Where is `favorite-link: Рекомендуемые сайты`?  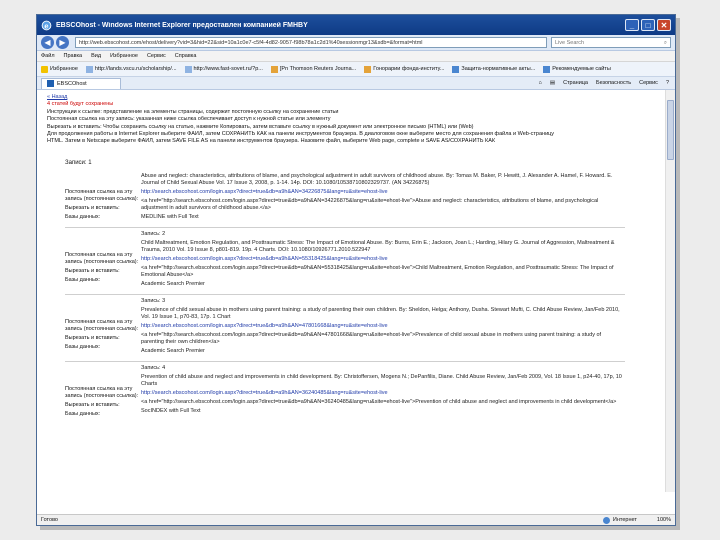
favorite-link: Рекомендуемые сайты is located at coordinates (577, 69).